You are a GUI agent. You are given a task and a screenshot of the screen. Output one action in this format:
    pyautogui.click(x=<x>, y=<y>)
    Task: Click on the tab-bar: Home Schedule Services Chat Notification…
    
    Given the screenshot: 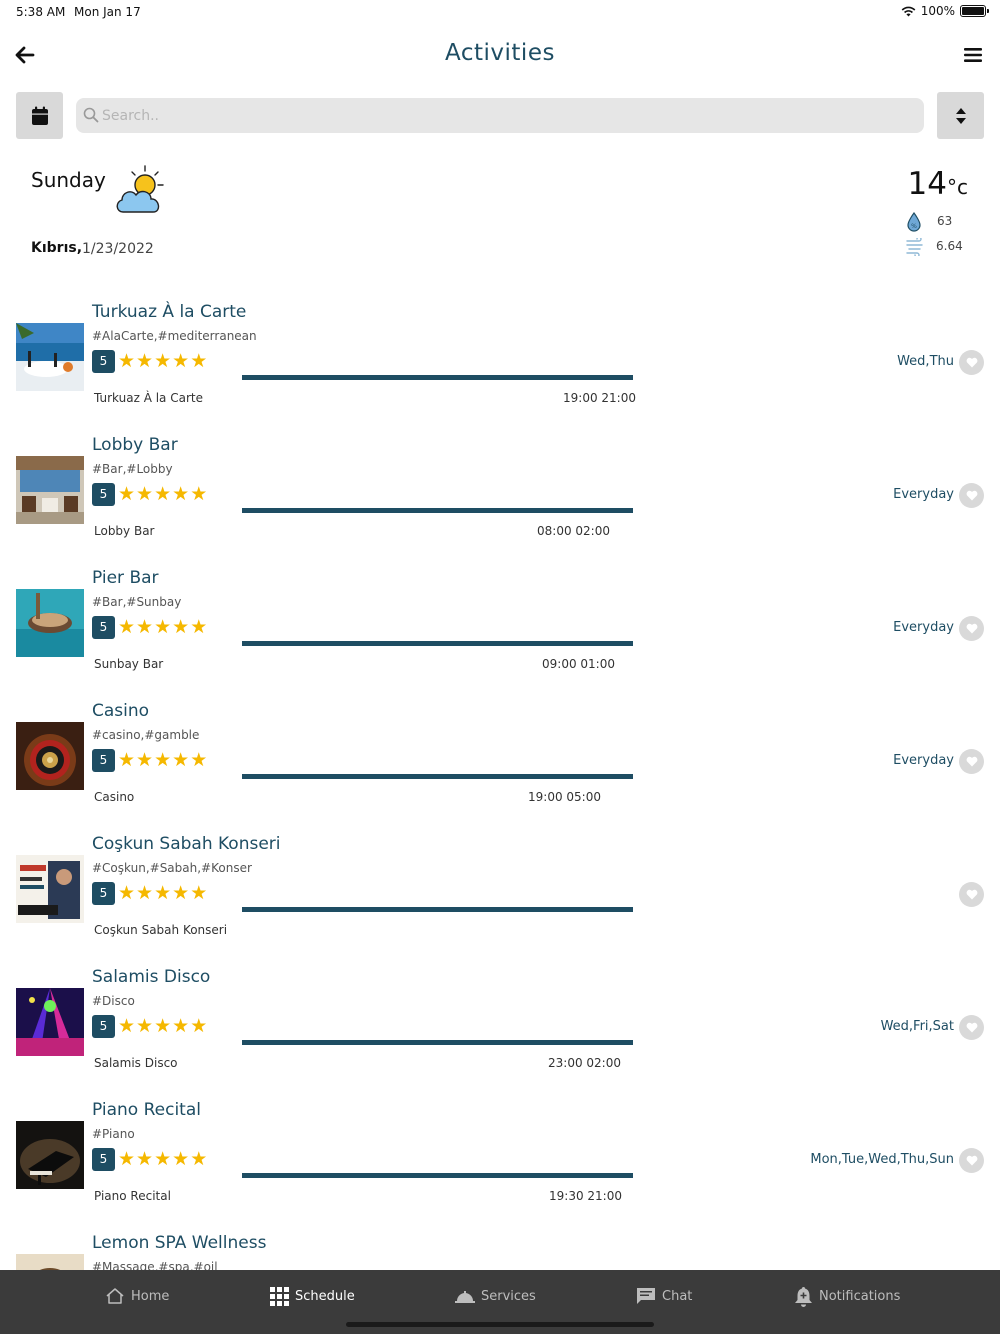 What is the action you would take?
    pyautogui.click(x=500, y=1302)
    